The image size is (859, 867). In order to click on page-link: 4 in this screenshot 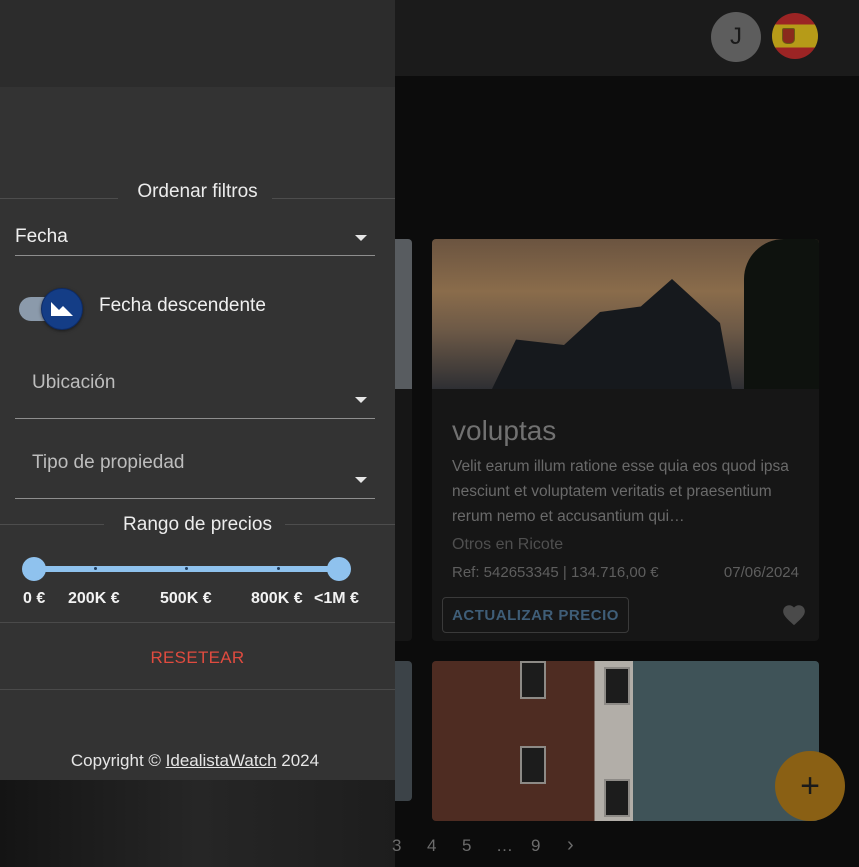, I will do `click(431, 846)`.